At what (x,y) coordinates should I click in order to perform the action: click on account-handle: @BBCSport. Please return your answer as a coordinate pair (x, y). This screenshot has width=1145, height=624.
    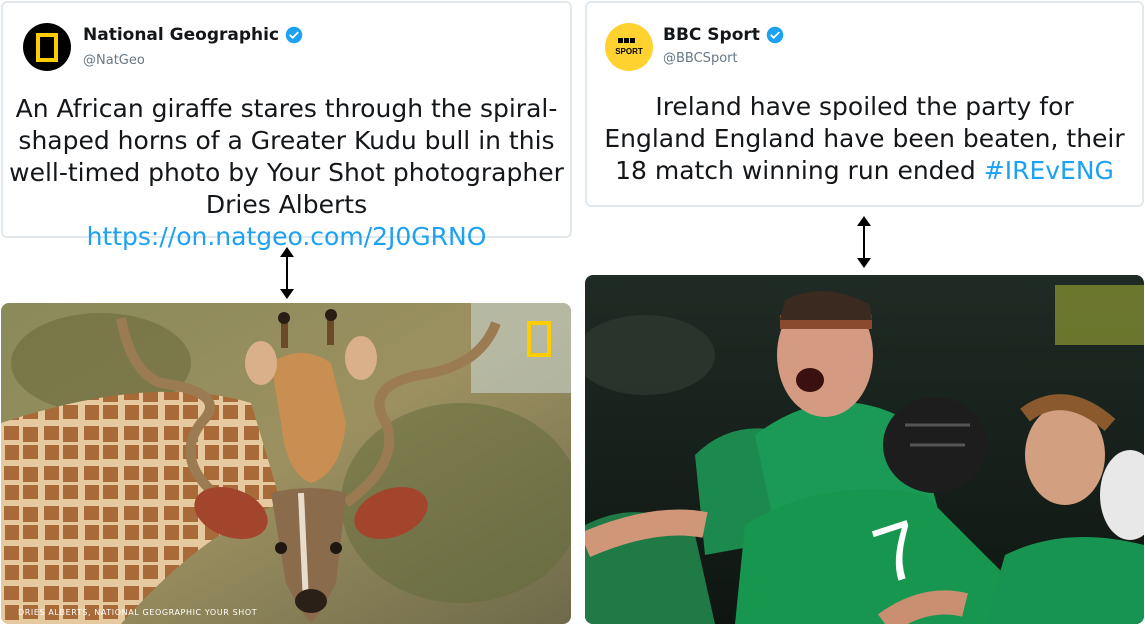
    Looking at the image, I should click on (700, 58).